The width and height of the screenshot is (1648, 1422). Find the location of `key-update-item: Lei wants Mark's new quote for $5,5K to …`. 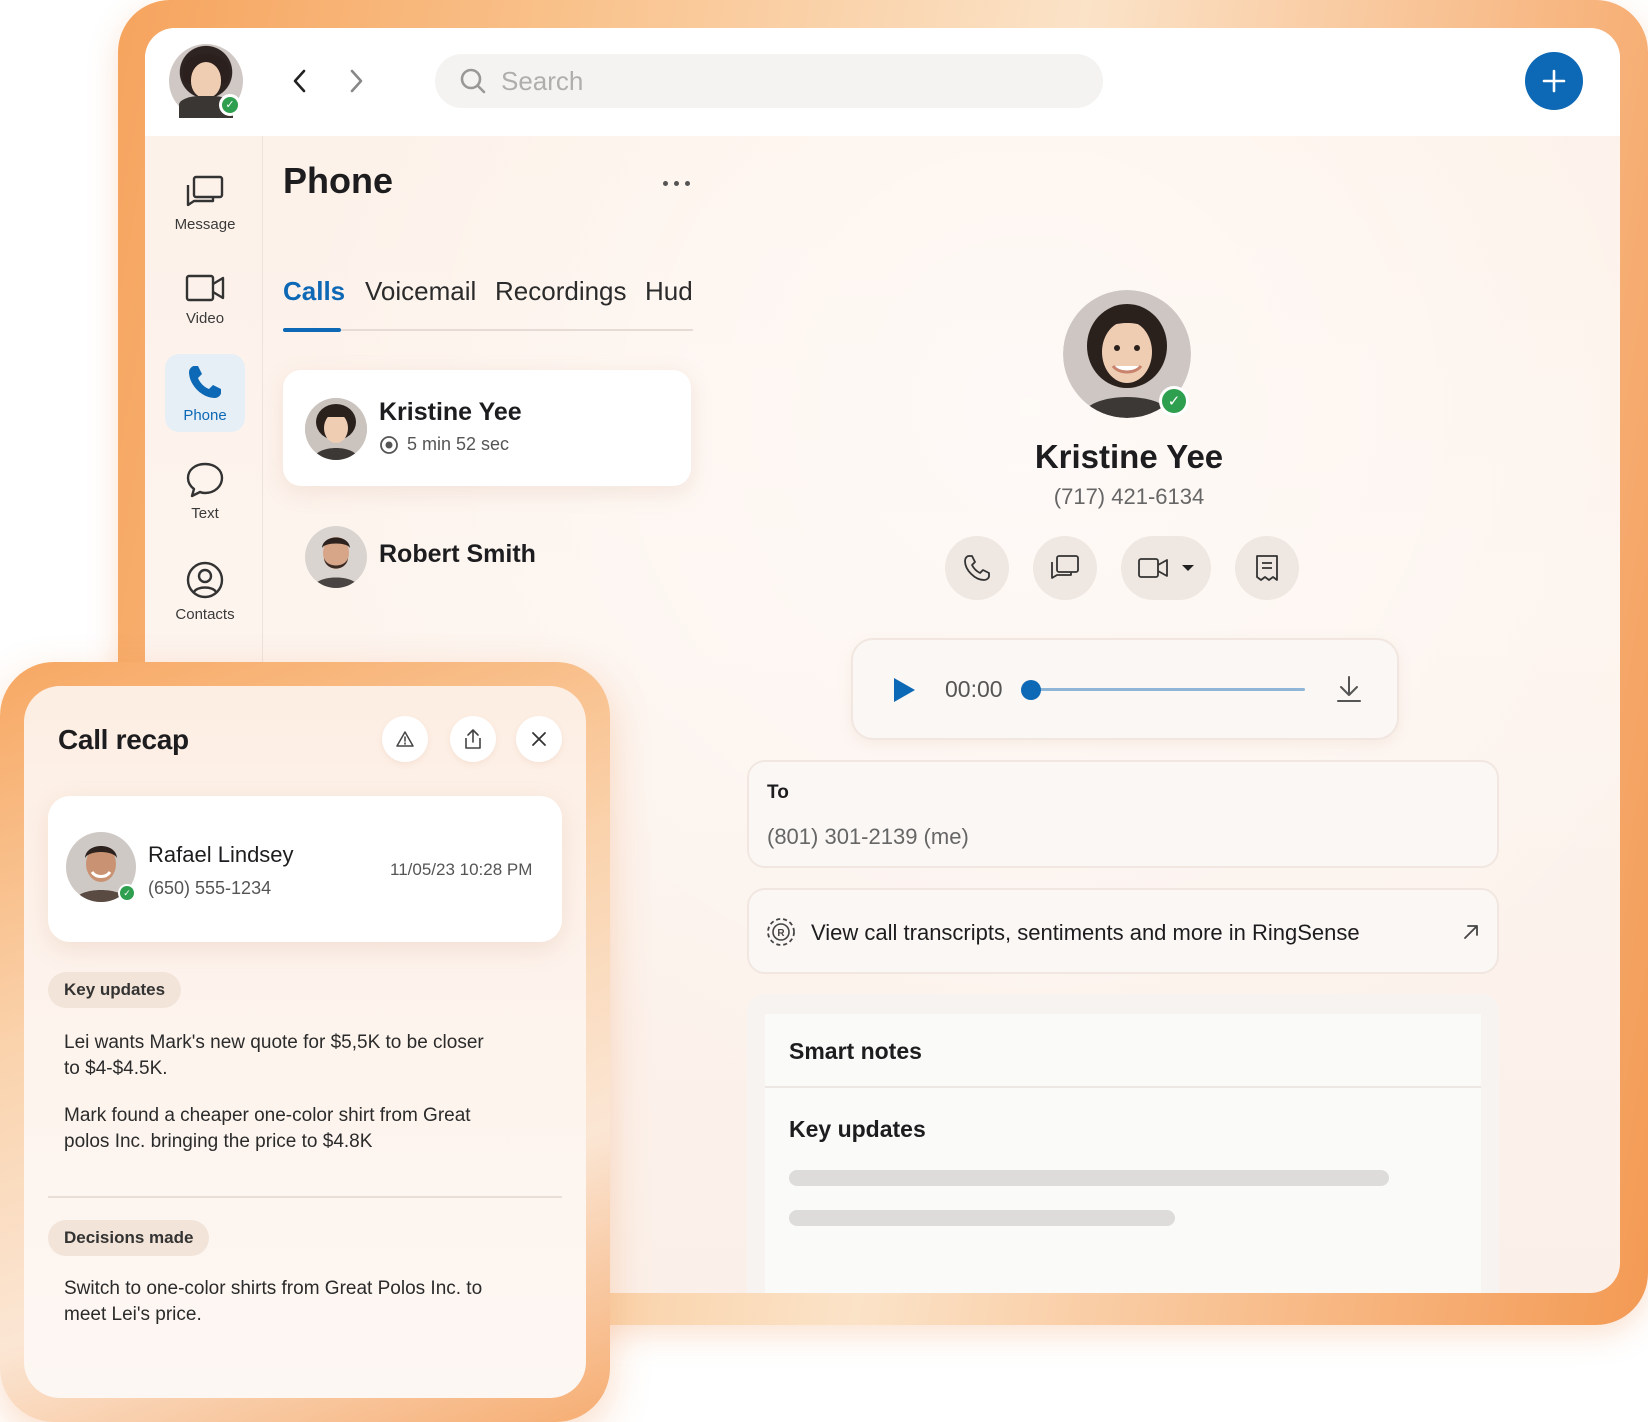

key-update-item: Lei wants Mark's new quote for $5,5K to … is located at coordinates (274, 1055).